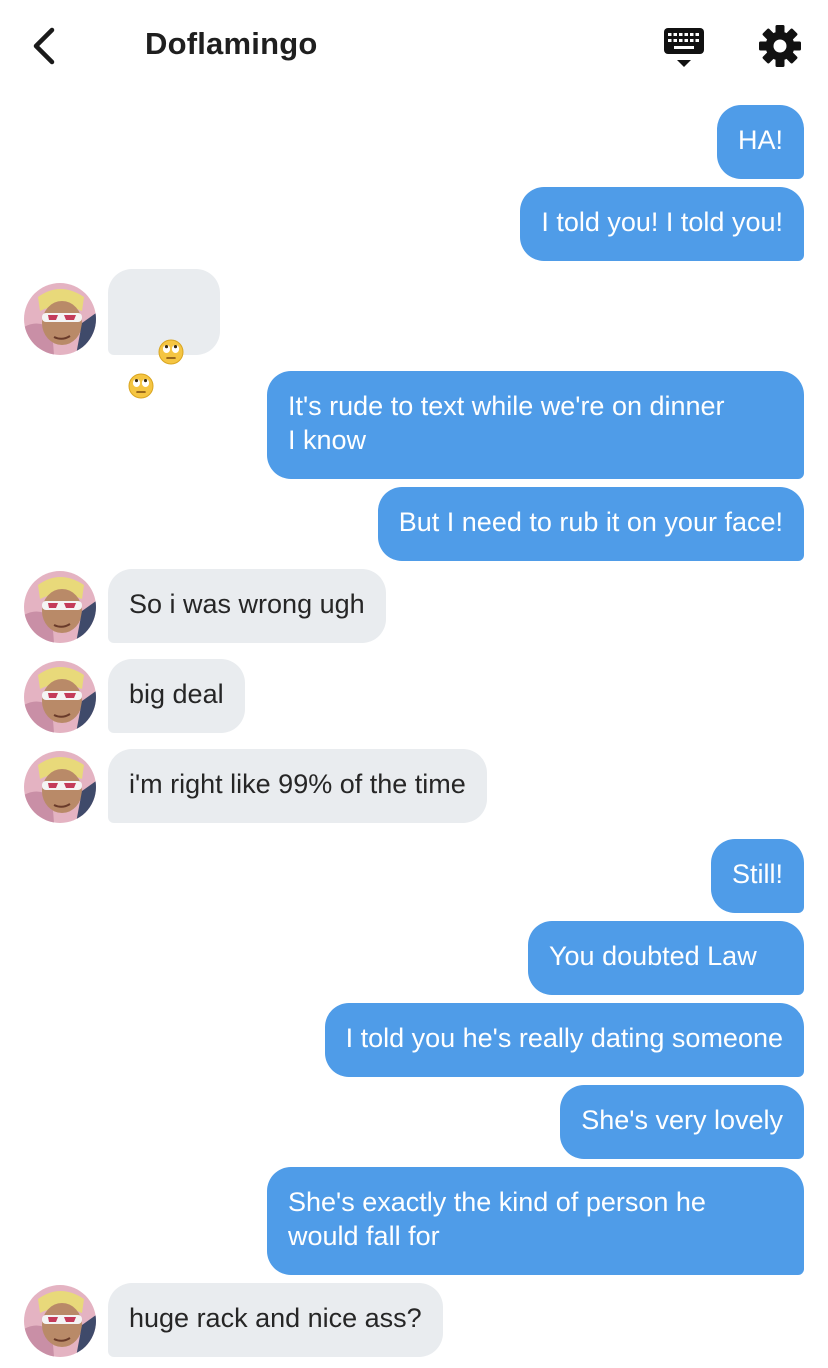 The height and width of the screenshot is (1368, 828). Describe the element at coordinates (176, 696) in the screenshot. I see `incoming-message: big deal` at that location.